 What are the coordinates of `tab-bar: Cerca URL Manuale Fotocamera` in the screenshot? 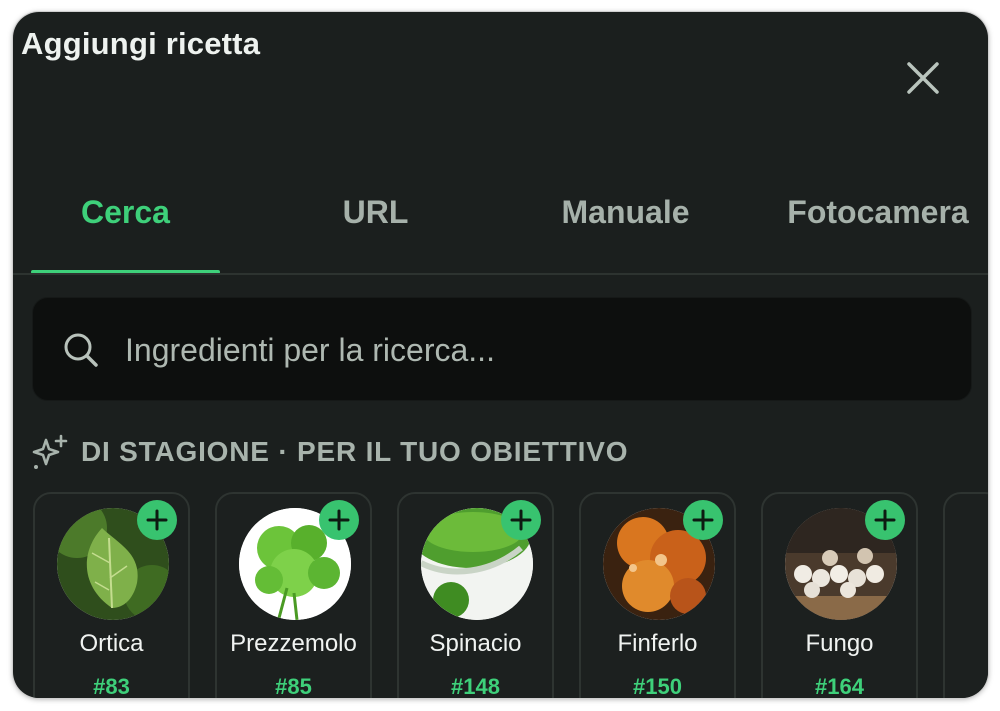 It's located at (500, 223).